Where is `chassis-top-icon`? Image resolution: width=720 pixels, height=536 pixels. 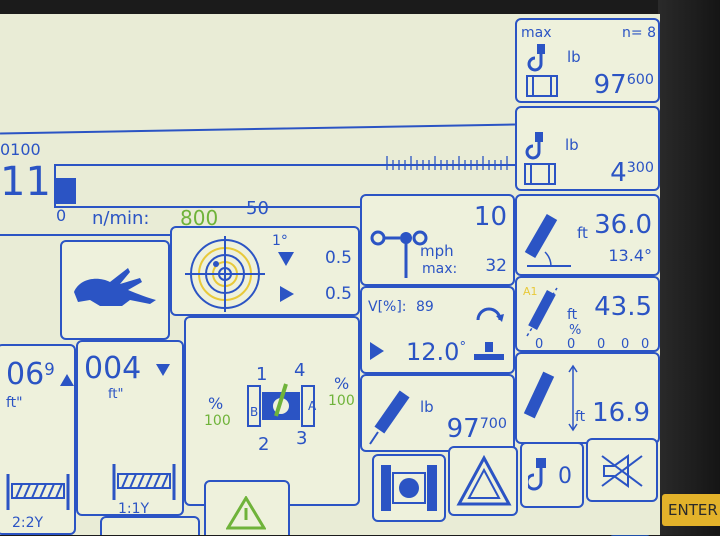
chassis-top-icon is located at coordinates (409, 488).